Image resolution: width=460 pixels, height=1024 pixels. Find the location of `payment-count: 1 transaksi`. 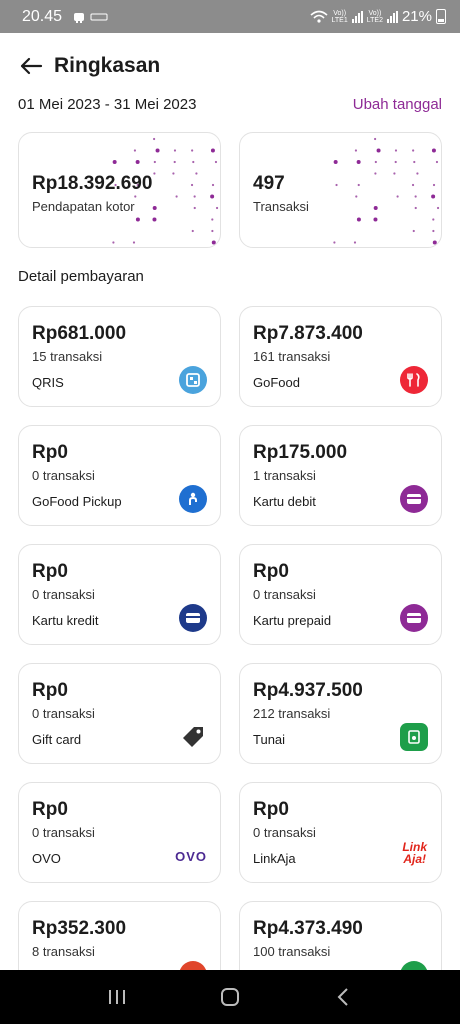

payment-count: 1 transaksi is located at coordinates (284, 475).